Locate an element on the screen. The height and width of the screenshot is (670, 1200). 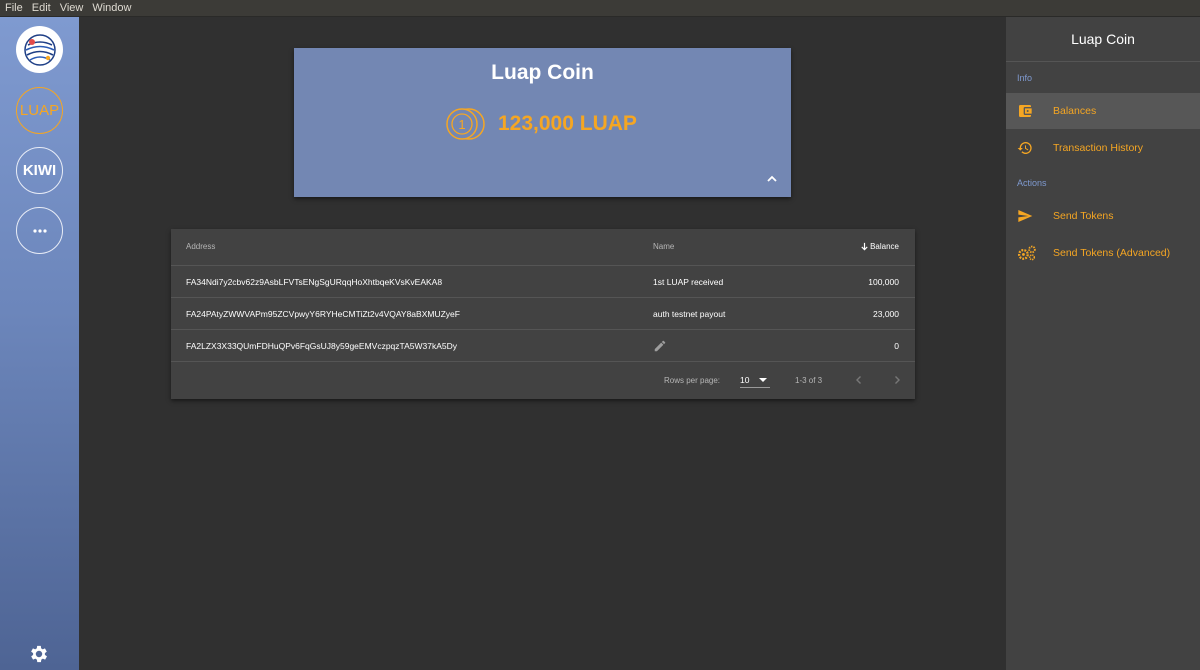
menu-window: Window is located at coordinates (111, 8).